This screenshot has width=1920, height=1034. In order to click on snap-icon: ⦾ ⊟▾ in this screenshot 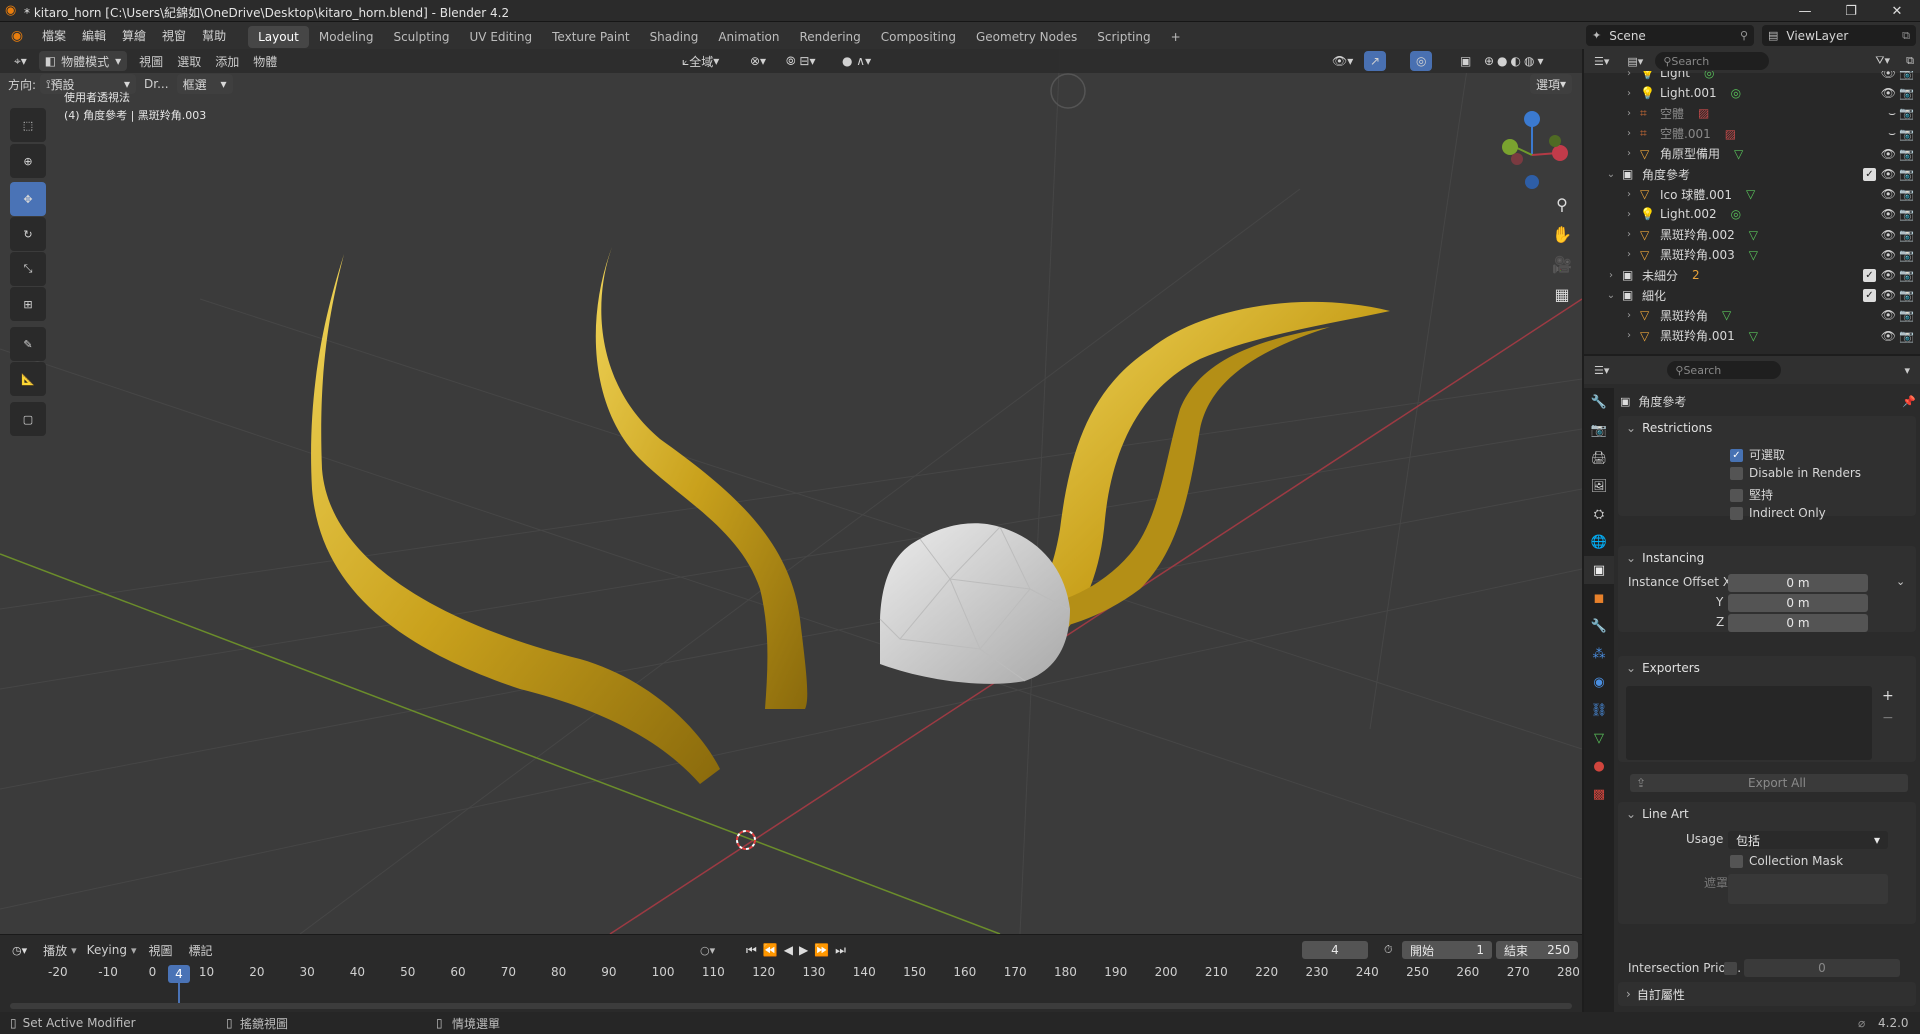, I will do `click(801, 61)`.